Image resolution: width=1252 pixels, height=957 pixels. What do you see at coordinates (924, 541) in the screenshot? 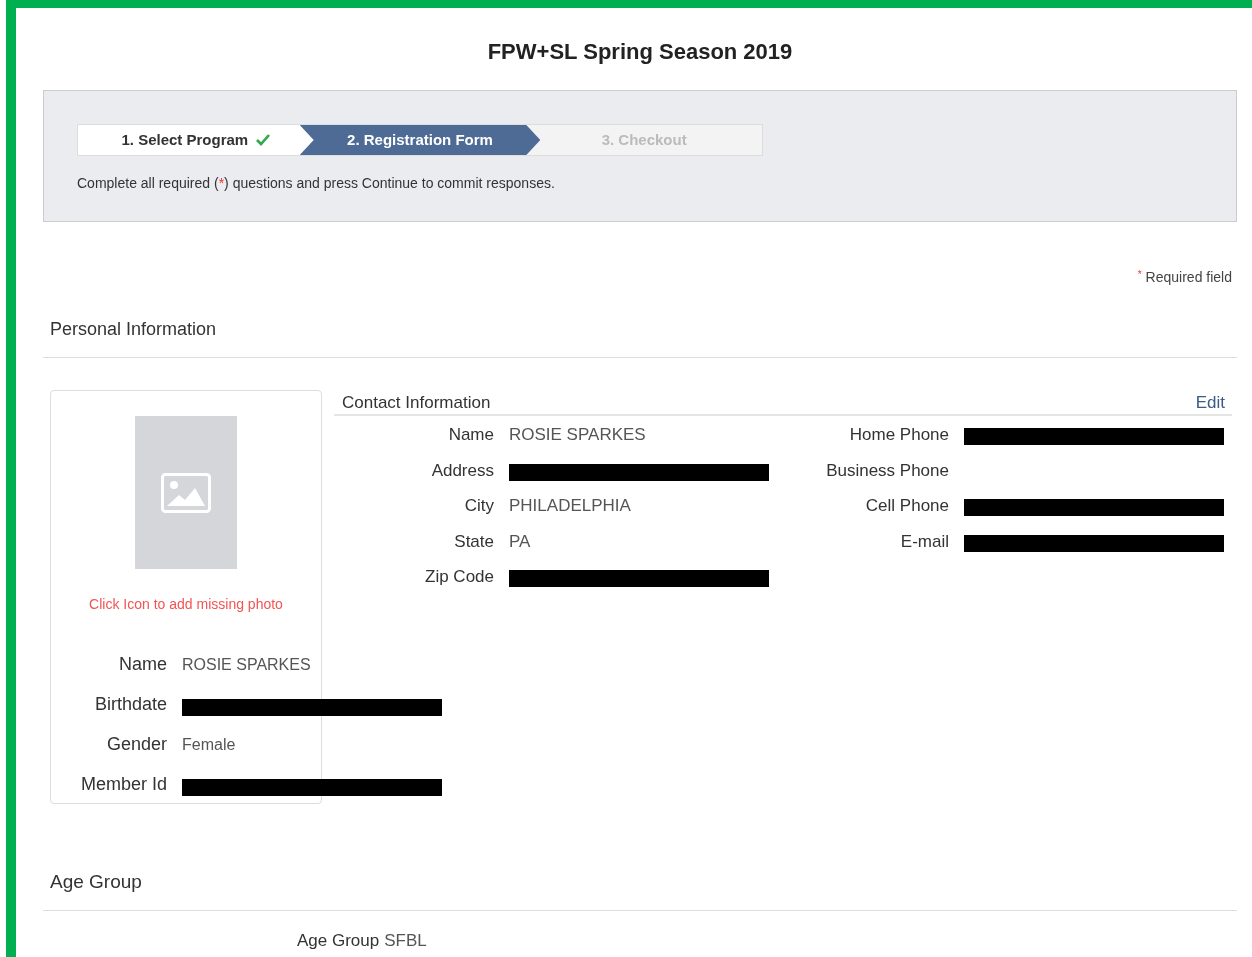
I see `field-label: E-mail` at bounding box center [924, 541].